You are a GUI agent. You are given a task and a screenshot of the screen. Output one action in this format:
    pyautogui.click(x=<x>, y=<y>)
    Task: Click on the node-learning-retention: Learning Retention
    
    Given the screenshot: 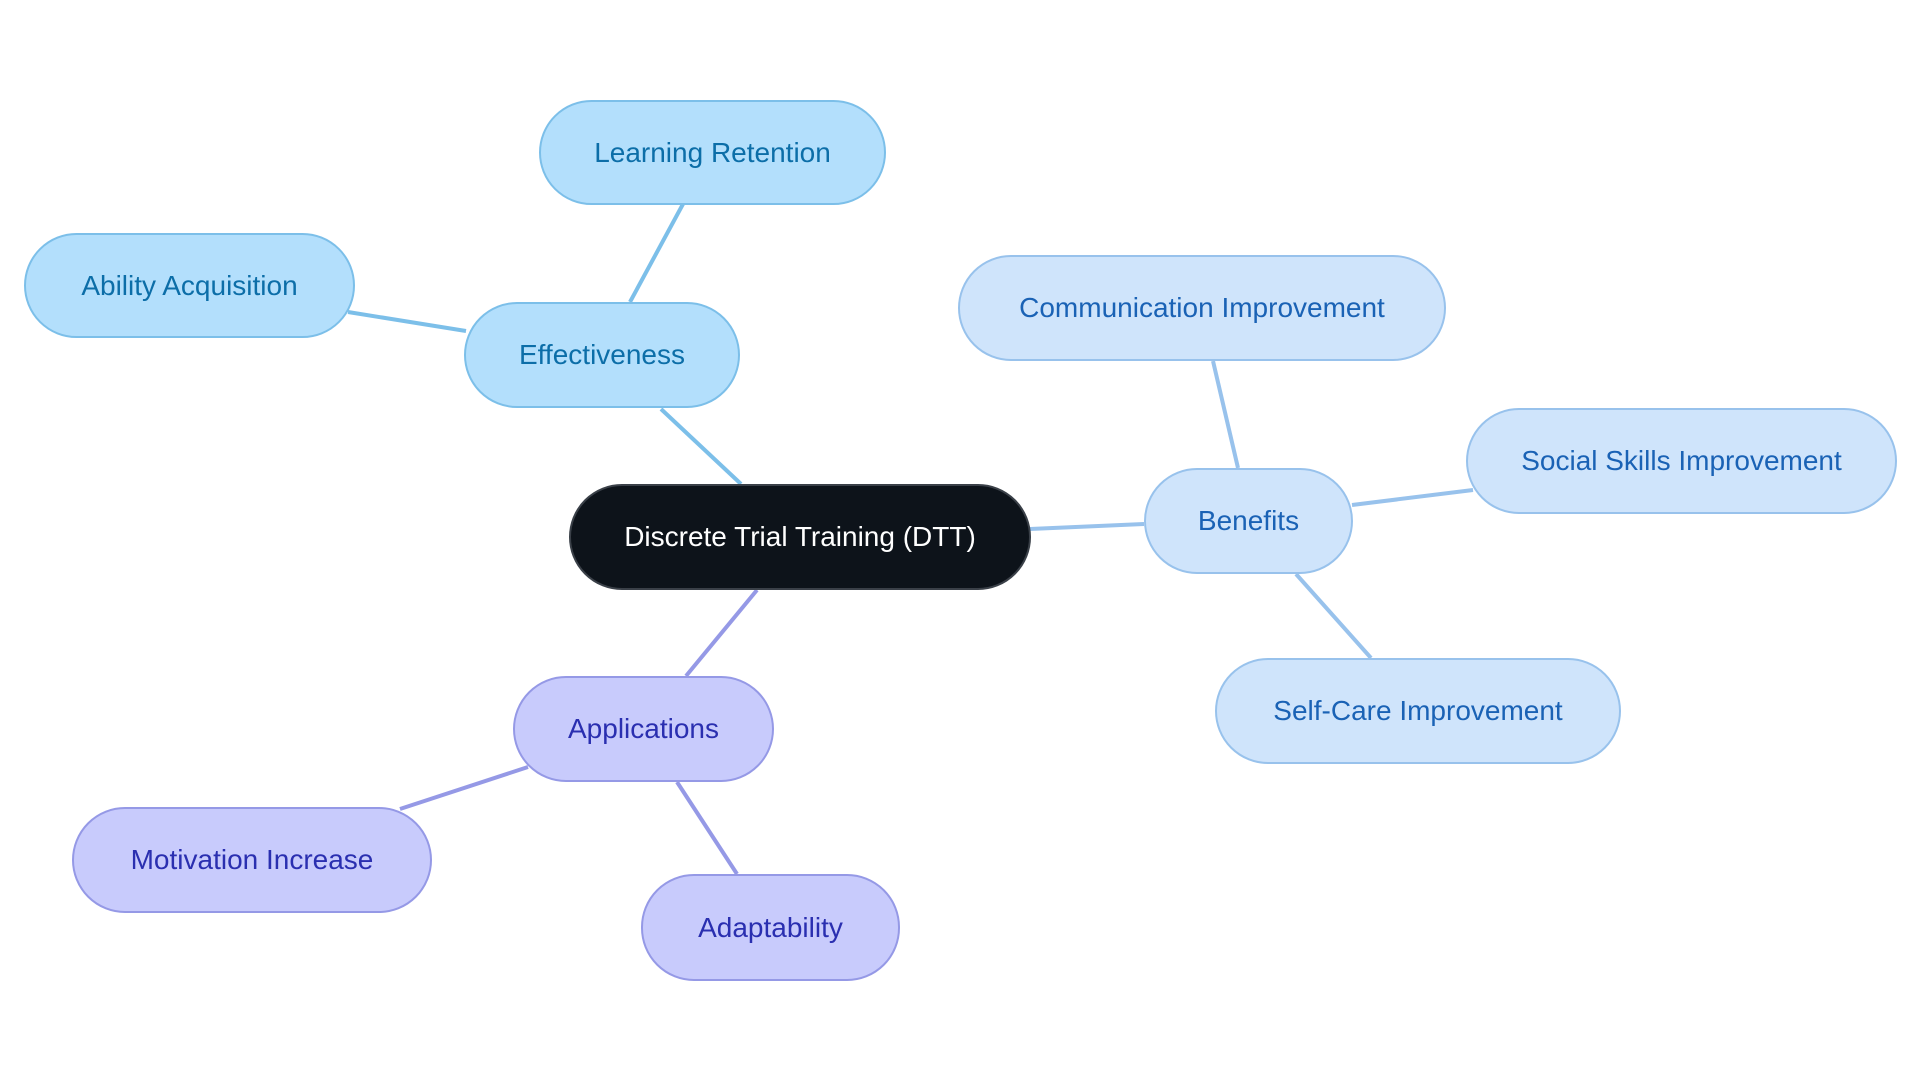 What is the action you would take?
    pyautogui.click(x=712, y=152)
    